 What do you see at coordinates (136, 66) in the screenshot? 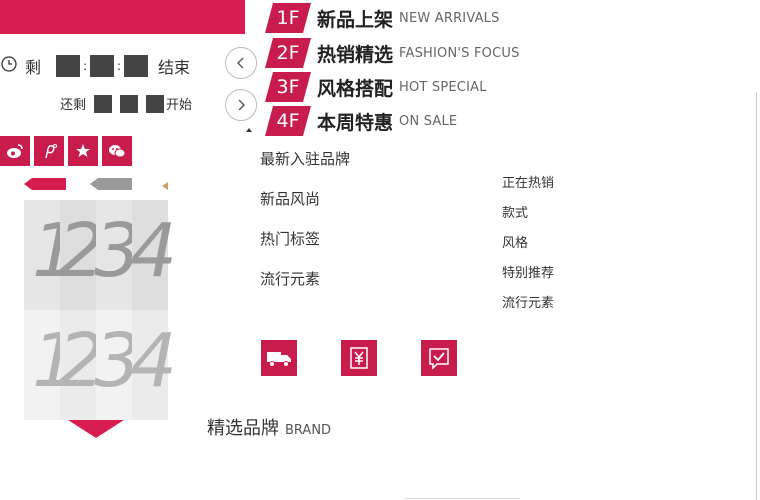
I see `countdown-seconds-box` at bounding box center [136, 66].